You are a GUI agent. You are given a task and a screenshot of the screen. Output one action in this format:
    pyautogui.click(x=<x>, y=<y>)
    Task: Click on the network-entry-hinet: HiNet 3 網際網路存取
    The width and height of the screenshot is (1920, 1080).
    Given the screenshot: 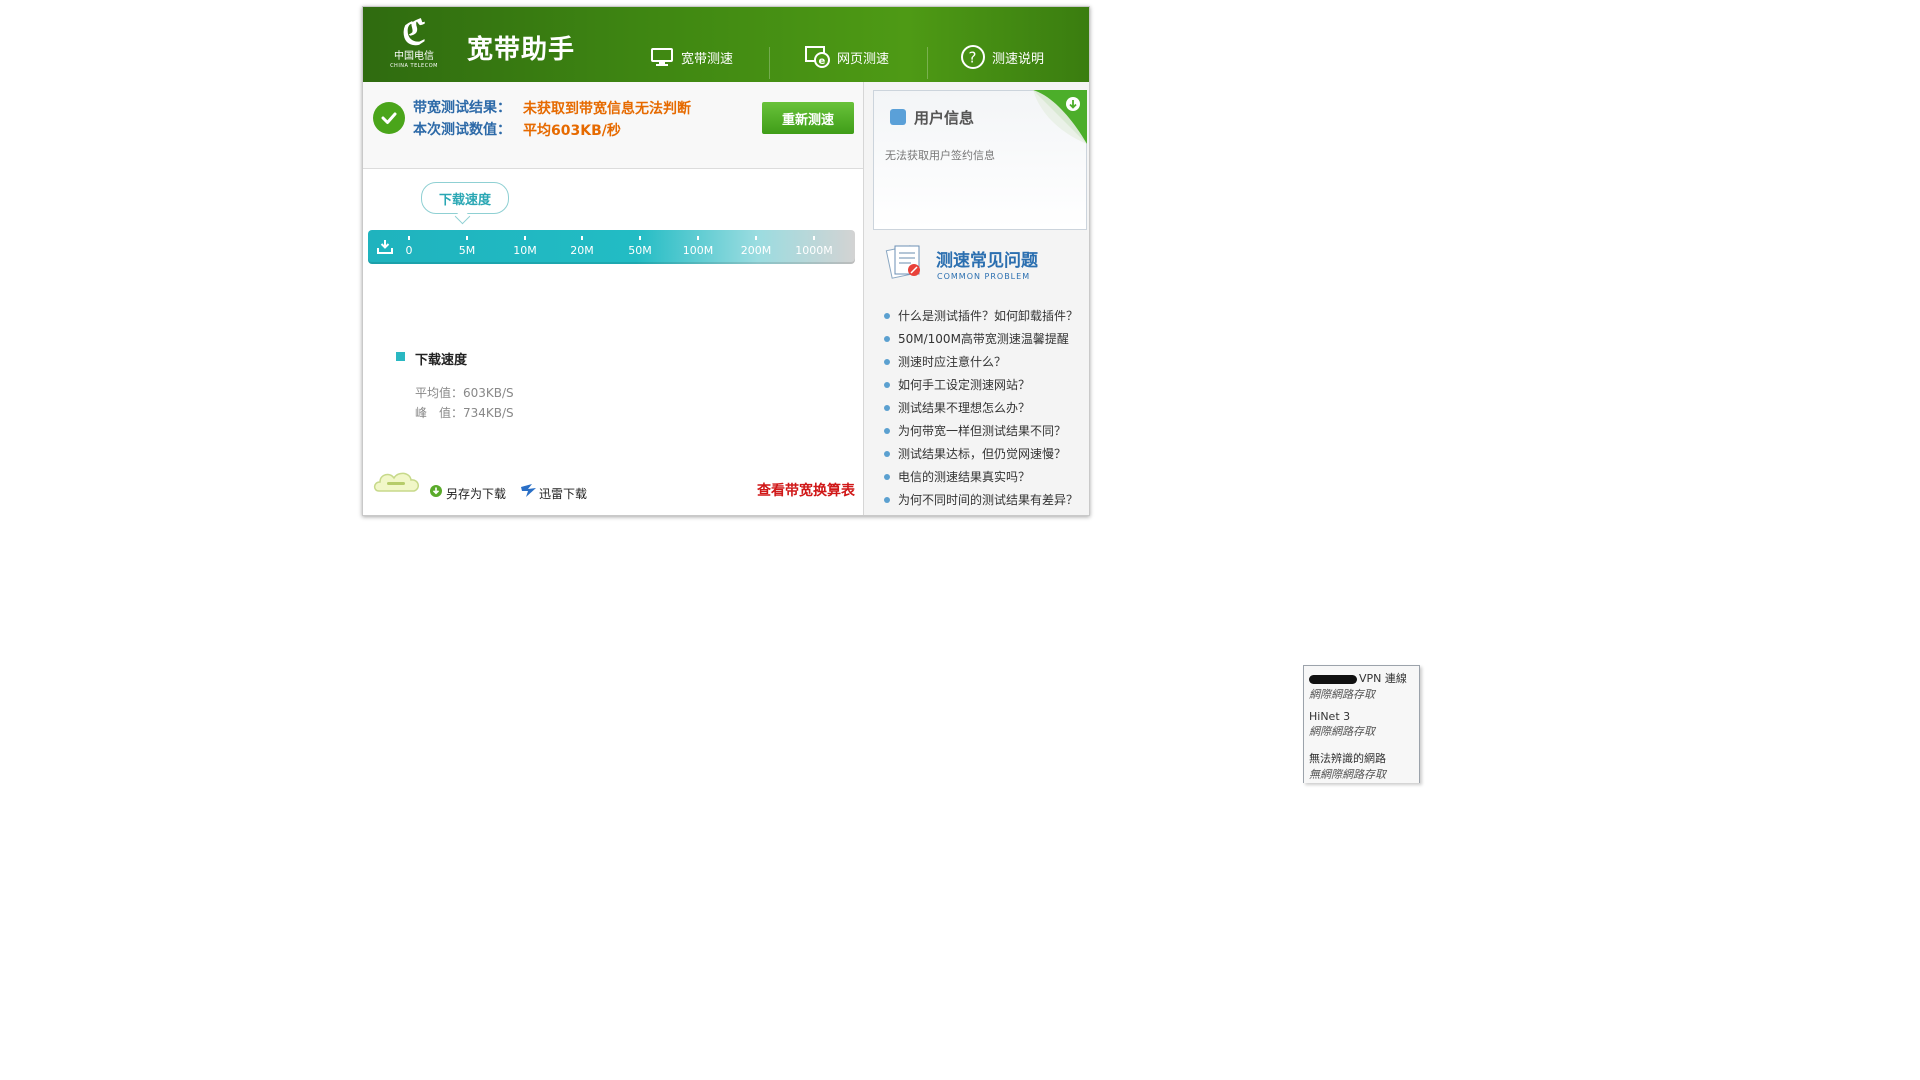 What is the action you would take?
    pyautogui.click(x=1363, y=724)
    